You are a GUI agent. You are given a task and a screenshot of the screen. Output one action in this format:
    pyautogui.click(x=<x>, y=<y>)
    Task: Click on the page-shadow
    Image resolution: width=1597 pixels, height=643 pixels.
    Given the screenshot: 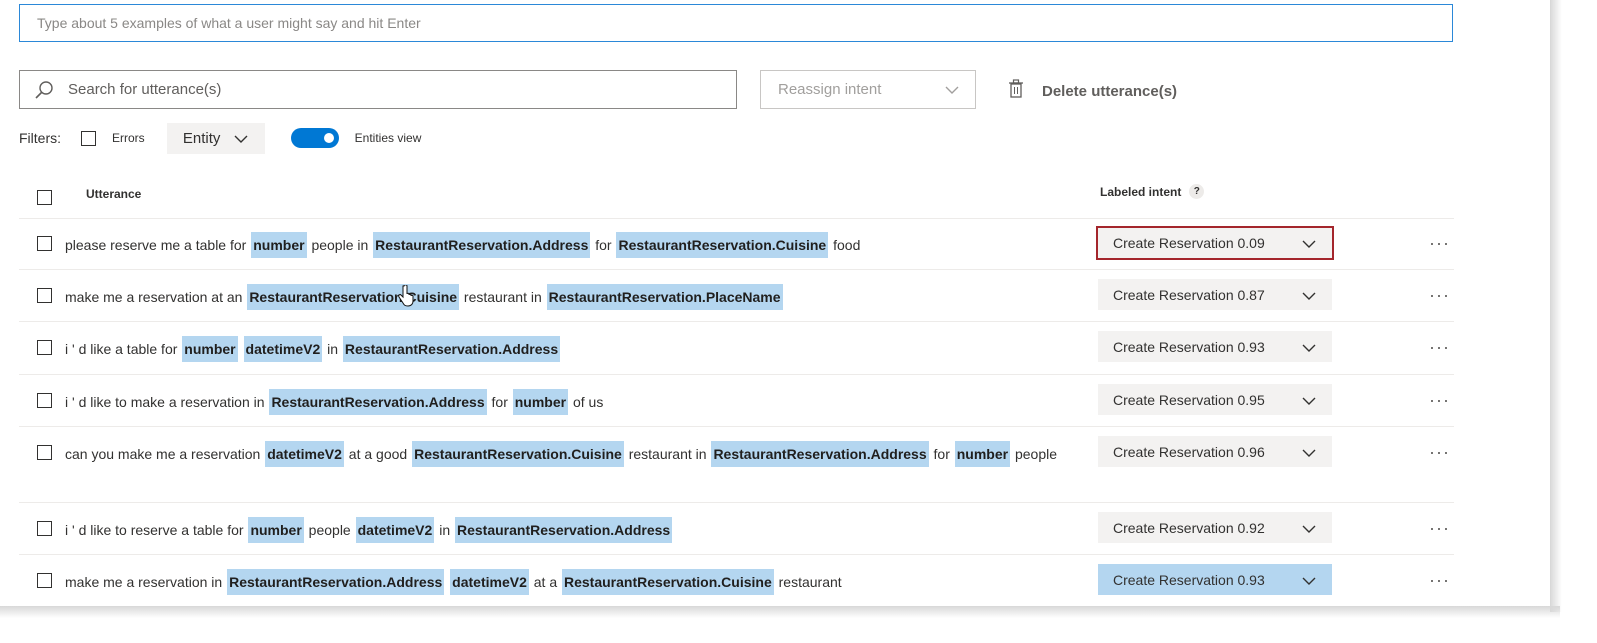 What is the action you would take?
    pyautogui.click(x=780, y=612)
    